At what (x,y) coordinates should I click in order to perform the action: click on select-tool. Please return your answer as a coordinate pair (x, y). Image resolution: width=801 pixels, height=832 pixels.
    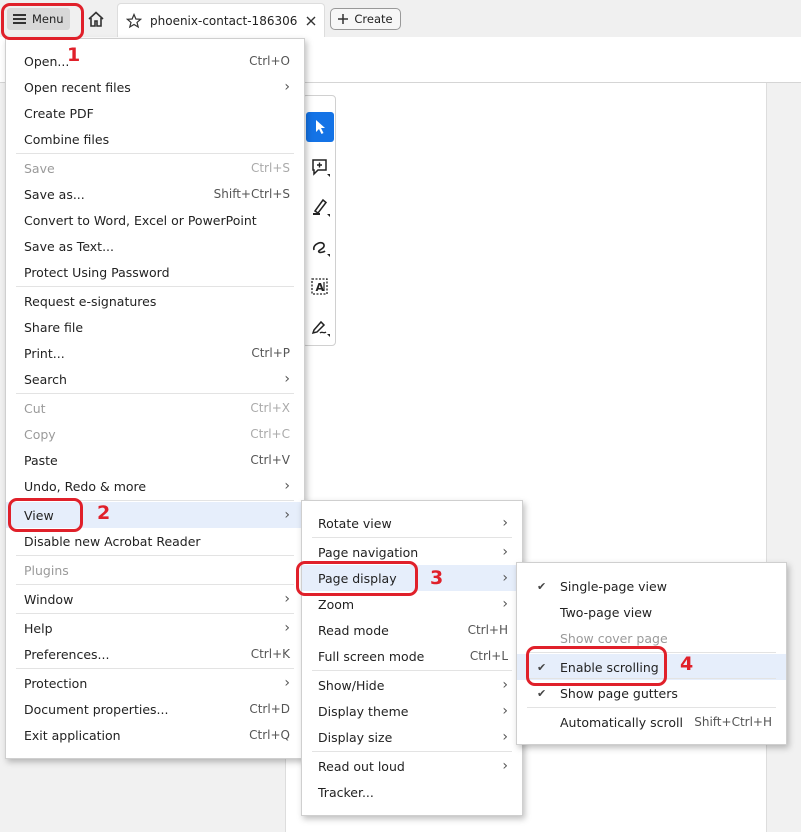
    Looking at the image, I should click on (320, 127).